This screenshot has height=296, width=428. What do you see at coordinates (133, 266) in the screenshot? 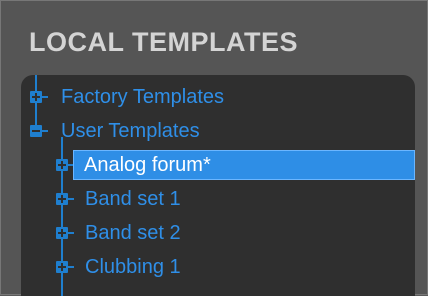
I see `tree-item-label: Clubbing 1` at bounding box center [133, 266].